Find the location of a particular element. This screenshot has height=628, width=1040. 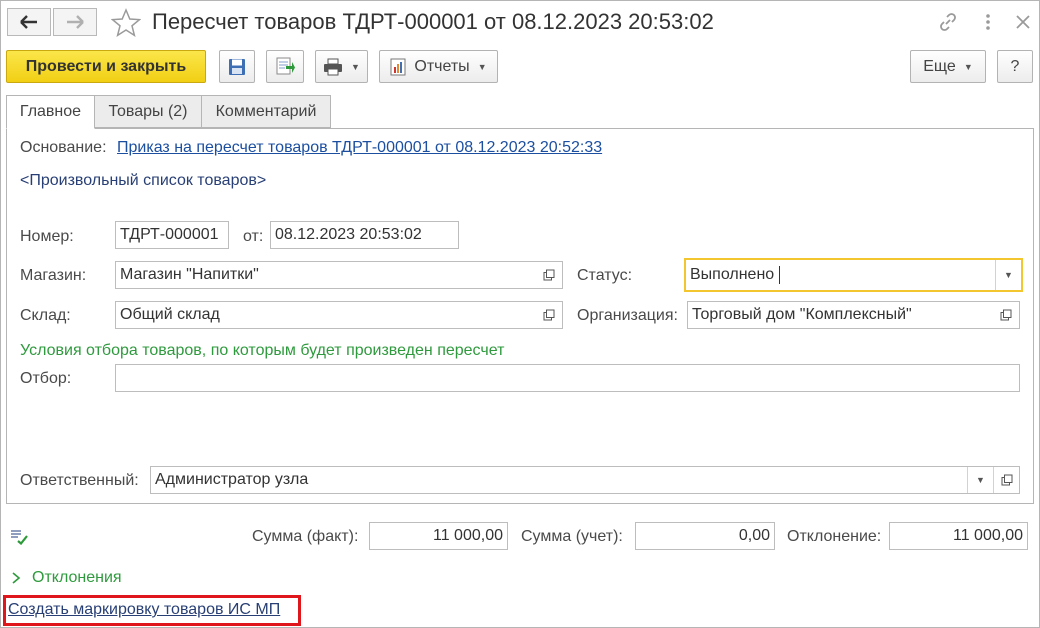

date-field: 08.12.2023 20:53:02 is located at coordinates (364, 235).